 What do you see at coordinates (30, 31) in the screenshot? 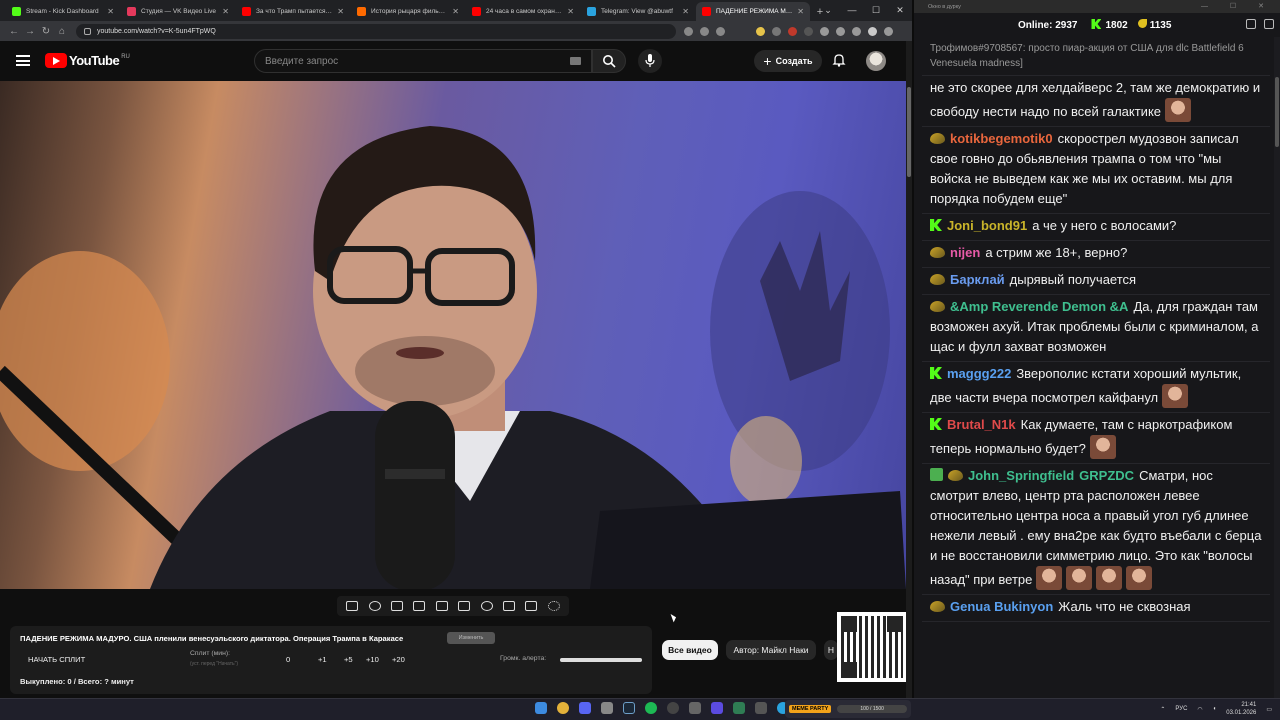
I see `forward-icon: →` at bounding box center [30, 31].